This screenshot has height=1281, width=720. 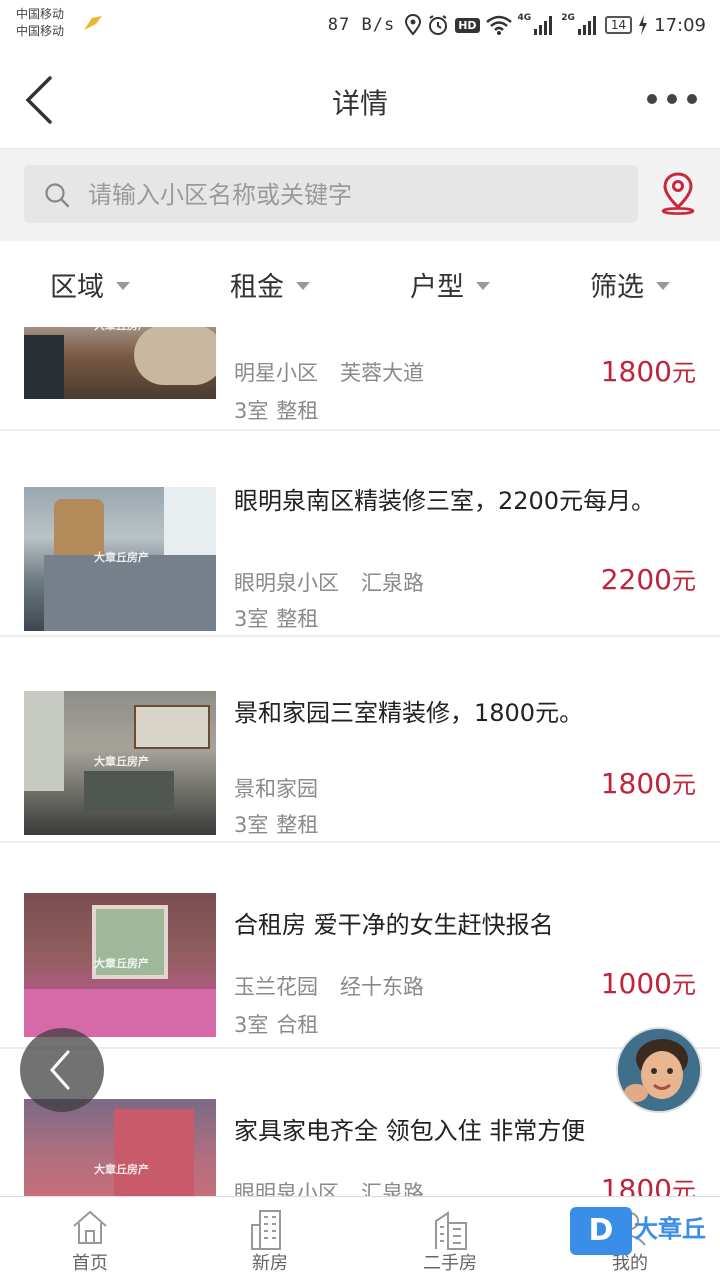 What do you see at coordinates (329, 986) in the screenshot?
I see `listing-location: 玉兰花园 经十东路` at bounding box center [329, 986].